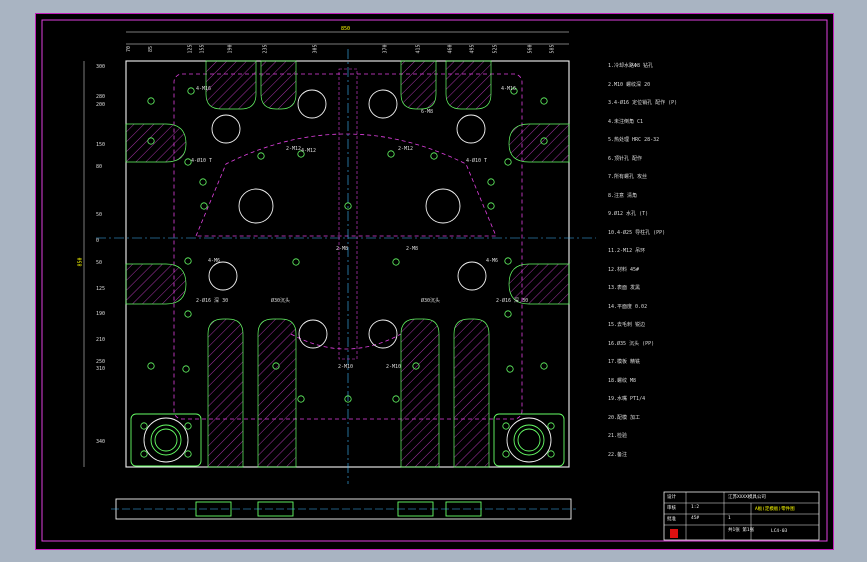  I want to click on scale-value: 1:2, so click(695, 507).